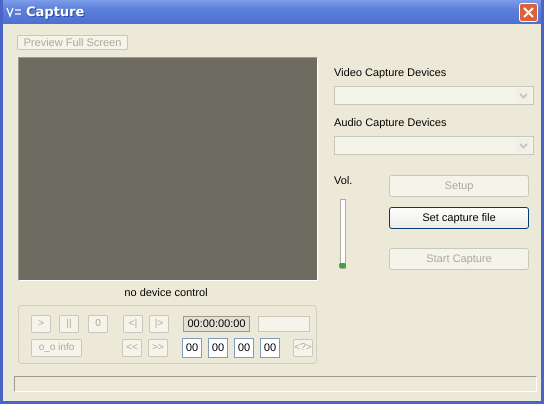 This screenshot has width=544, height=404. What do you see at coordinates (391, 124) in the screenshot?
I see `combo-label: Audio Capture Devices` at bounding box center [391, 124].